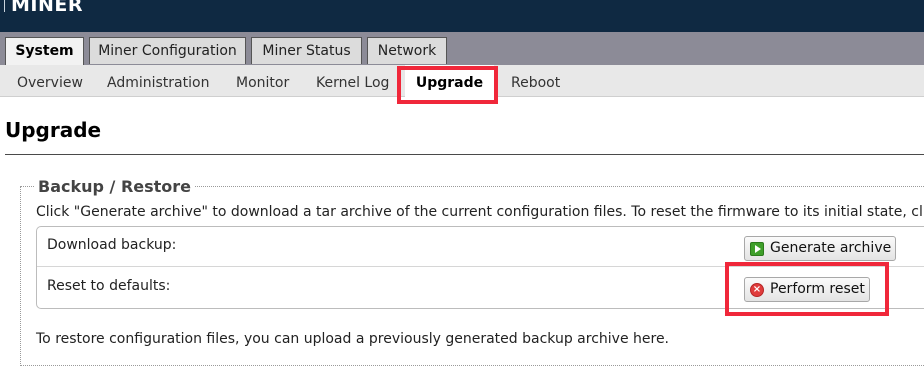 The image size is (924, 366). Describe the element at coordinates (109, 286) in the screenshot. I see `reset-defaults-label: Reset to defaults:` at that location.